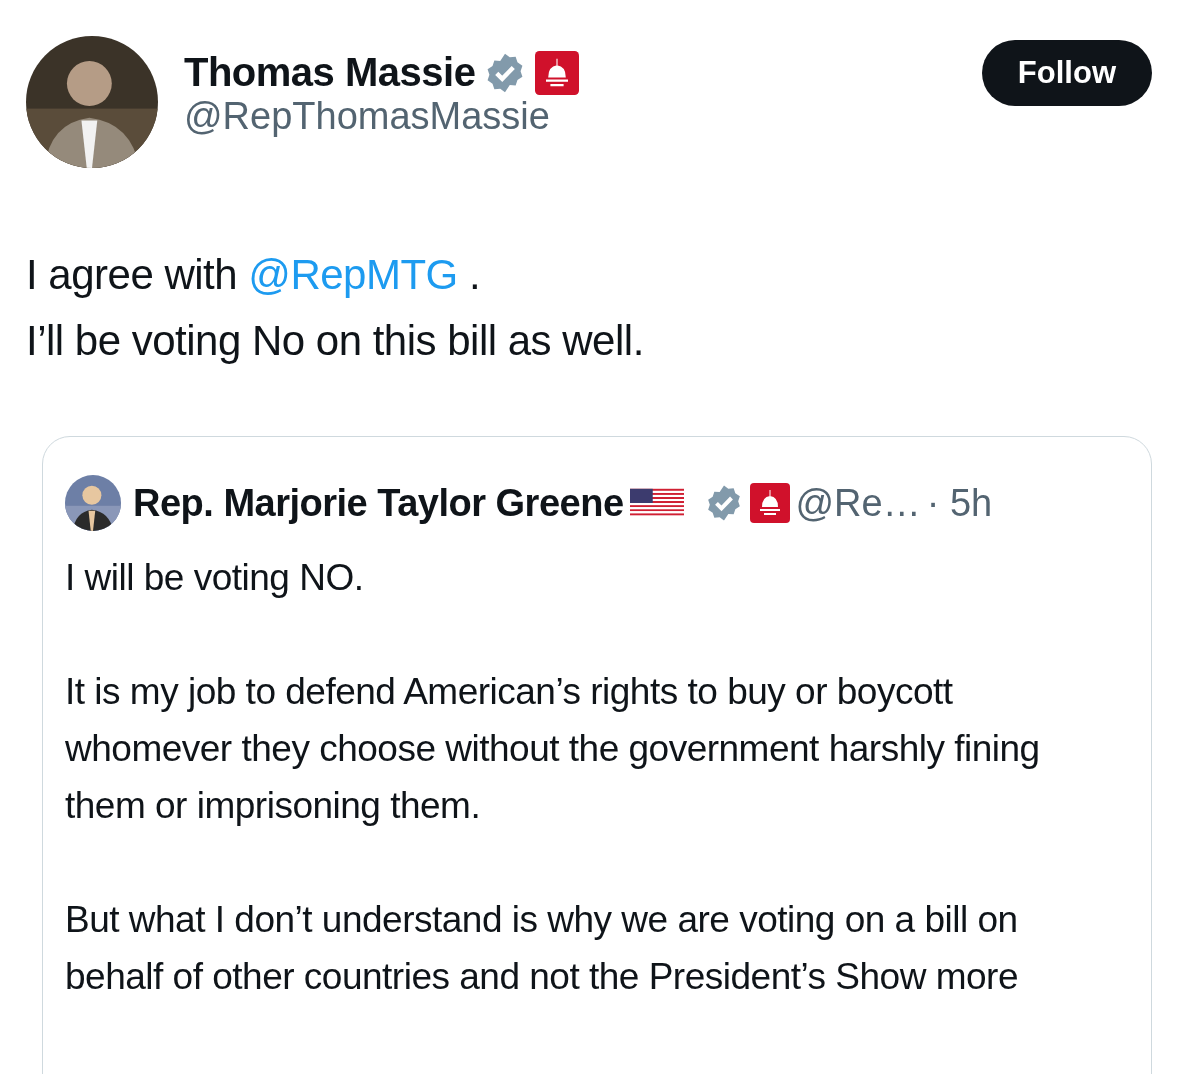 Image resolution: width=1200 pixels, height=1074 pixels. Describe the element at coordinates (254, 275) in the screenshot. I see `post-text: I agree with @RepMTG .` at that location.